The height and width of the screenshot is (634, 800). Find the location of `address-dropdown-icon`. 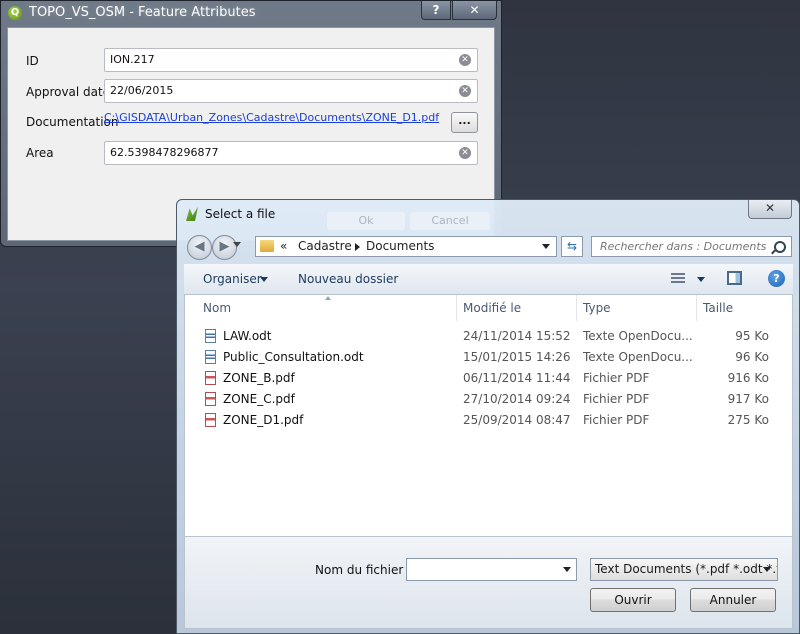

address-dropdown-icon is located at coordinates (546, 246).